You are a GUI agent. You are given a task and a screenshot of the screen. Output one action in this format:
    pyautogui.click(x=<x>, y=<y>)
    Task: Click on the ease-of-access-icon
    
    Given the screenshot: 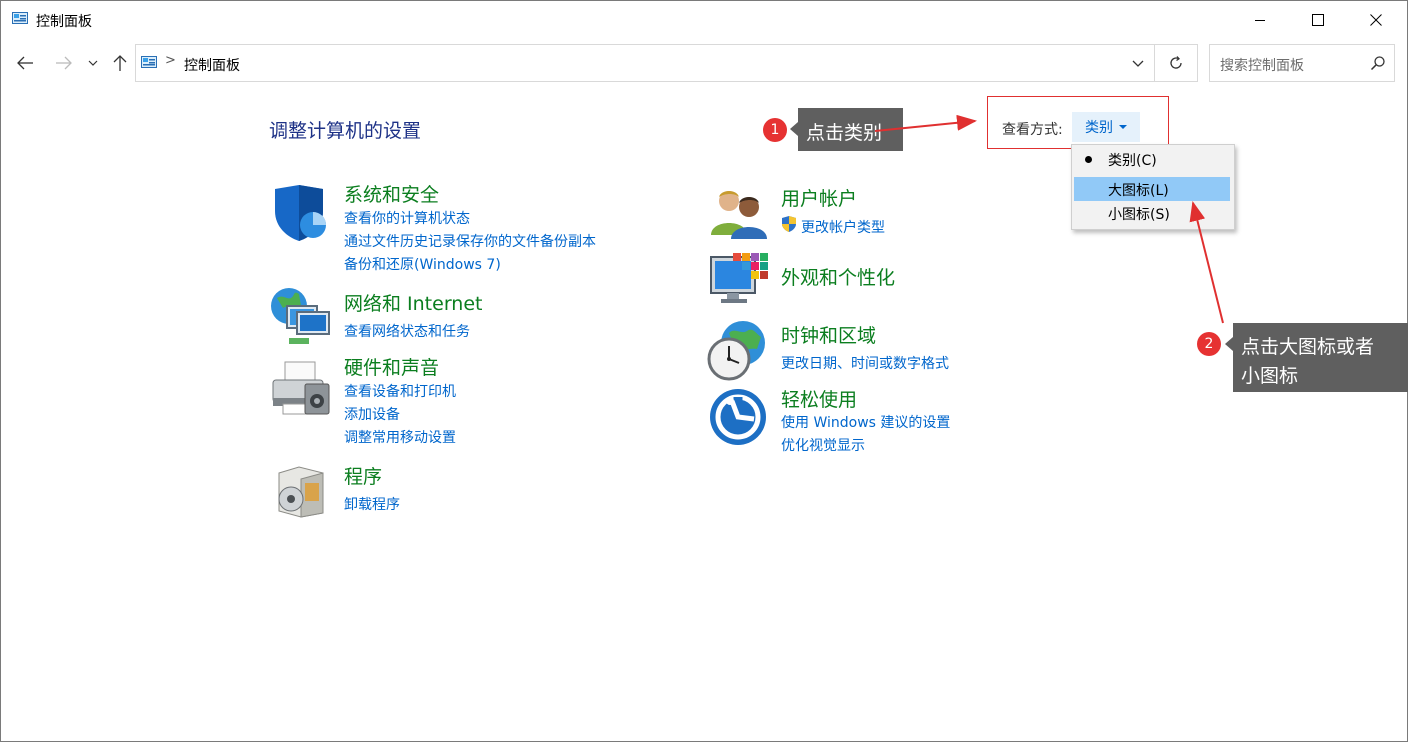 What is the action you would take?
    pyautogui.click(x=738, y=417)
    